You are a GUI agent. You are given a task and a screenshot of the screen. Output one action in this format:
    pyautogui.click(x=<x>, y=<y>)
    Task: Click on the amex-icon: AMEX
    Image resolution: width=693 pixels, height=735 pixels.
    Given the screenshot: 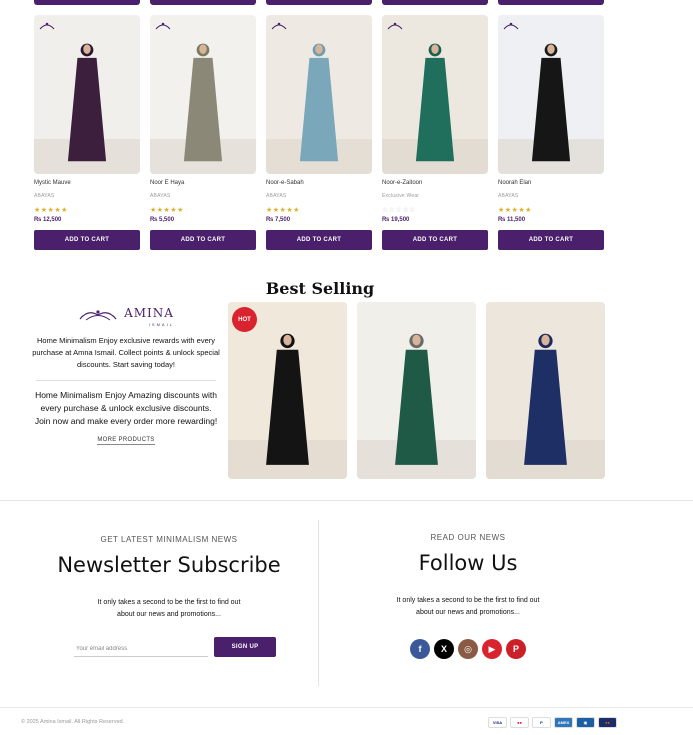 What is the action you would take?
    pyautogui.click(x=563, y=722)
    